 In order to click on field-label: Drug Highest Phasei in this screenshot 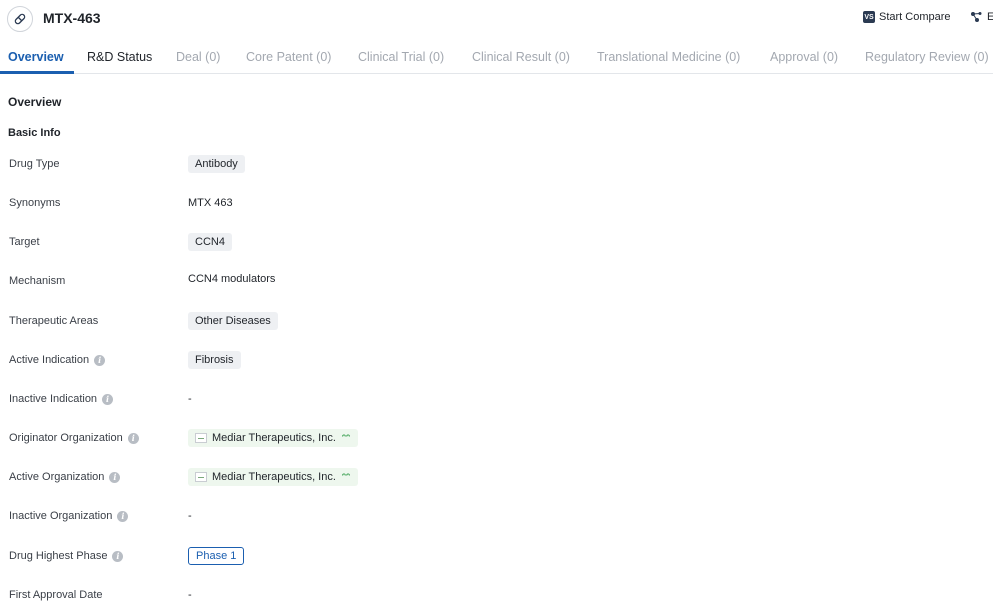, I will do `click(66, 556)`.